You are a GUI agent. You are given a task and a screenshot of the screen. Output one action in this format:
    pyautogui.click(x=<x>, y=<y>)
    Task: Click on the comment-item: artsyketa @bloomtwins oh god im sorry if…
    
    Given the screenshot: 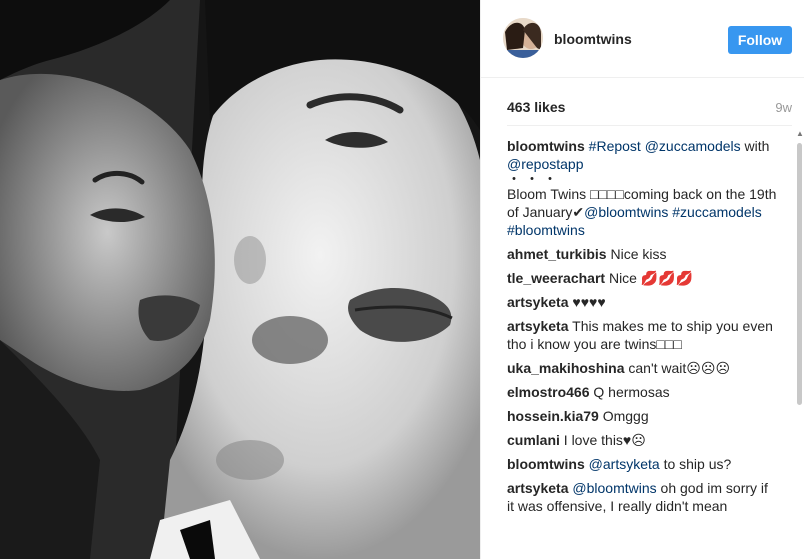 What is the action you would take?
    pyautogui.click(x=642, y=497)
    